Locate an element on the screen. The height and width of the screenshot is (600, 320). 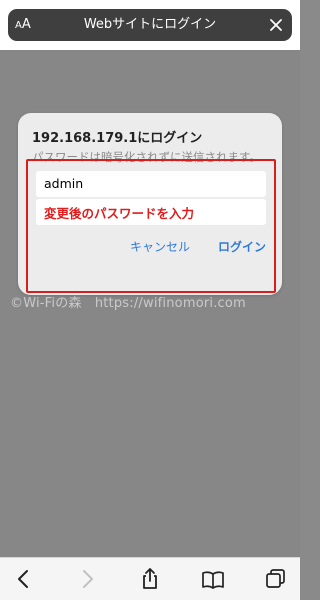
watermark: ©Wi-Fiの森 https://wifinomori.com is located at coordinates (128, 303).